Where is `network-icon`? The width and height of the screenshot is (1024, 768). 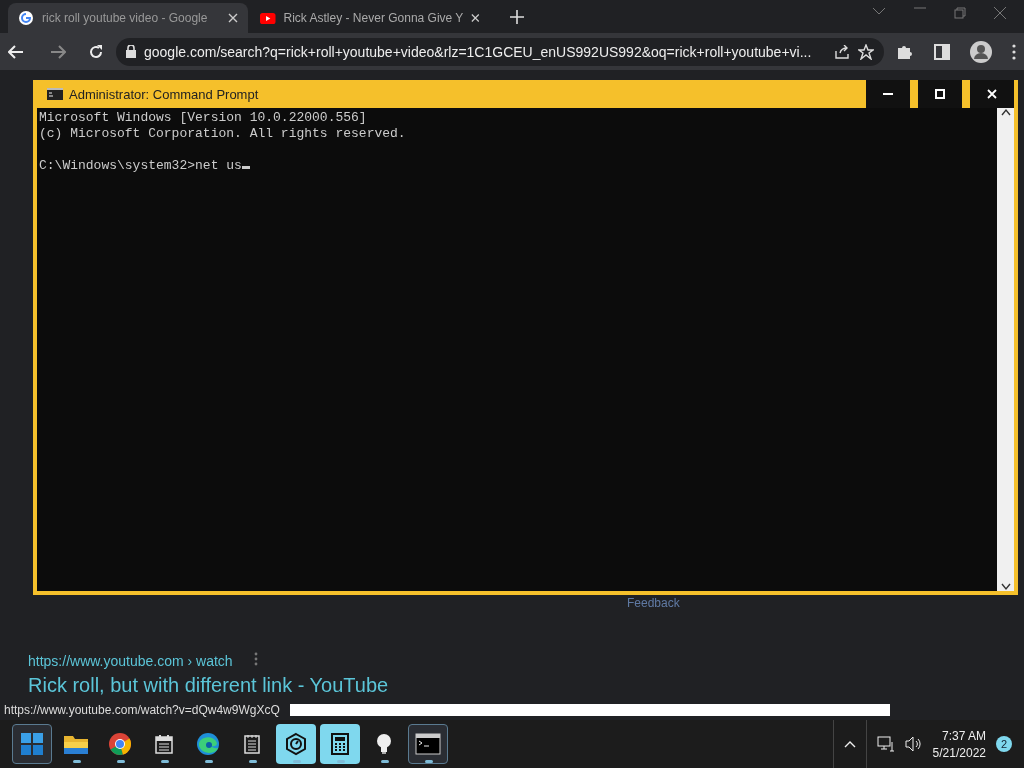
network-icon is located at coordinates (885, 744).